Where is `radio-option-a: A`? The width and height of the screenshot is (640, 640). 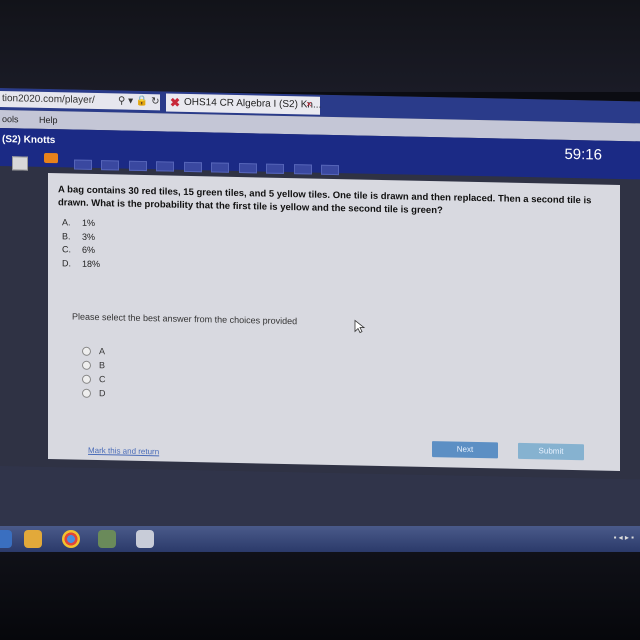
radio-option-a: A is located at coordinates (94, 351).